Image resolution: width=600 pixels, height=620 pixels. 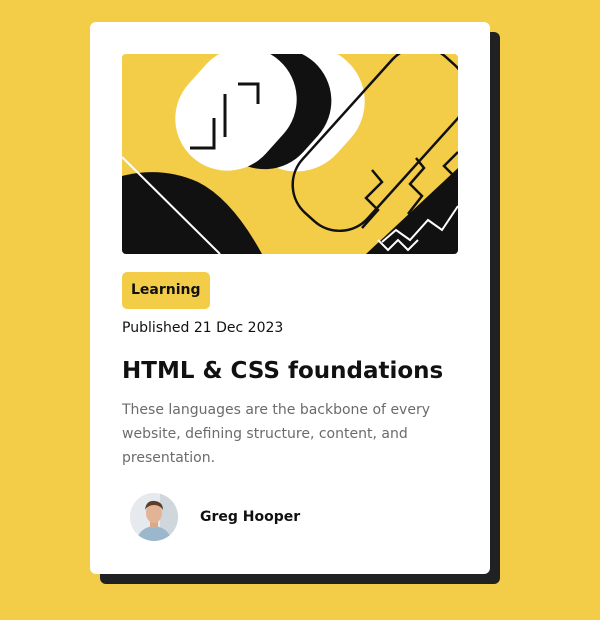 I want to click on author-name: Greg Hooper, so click(x=250, y=517).